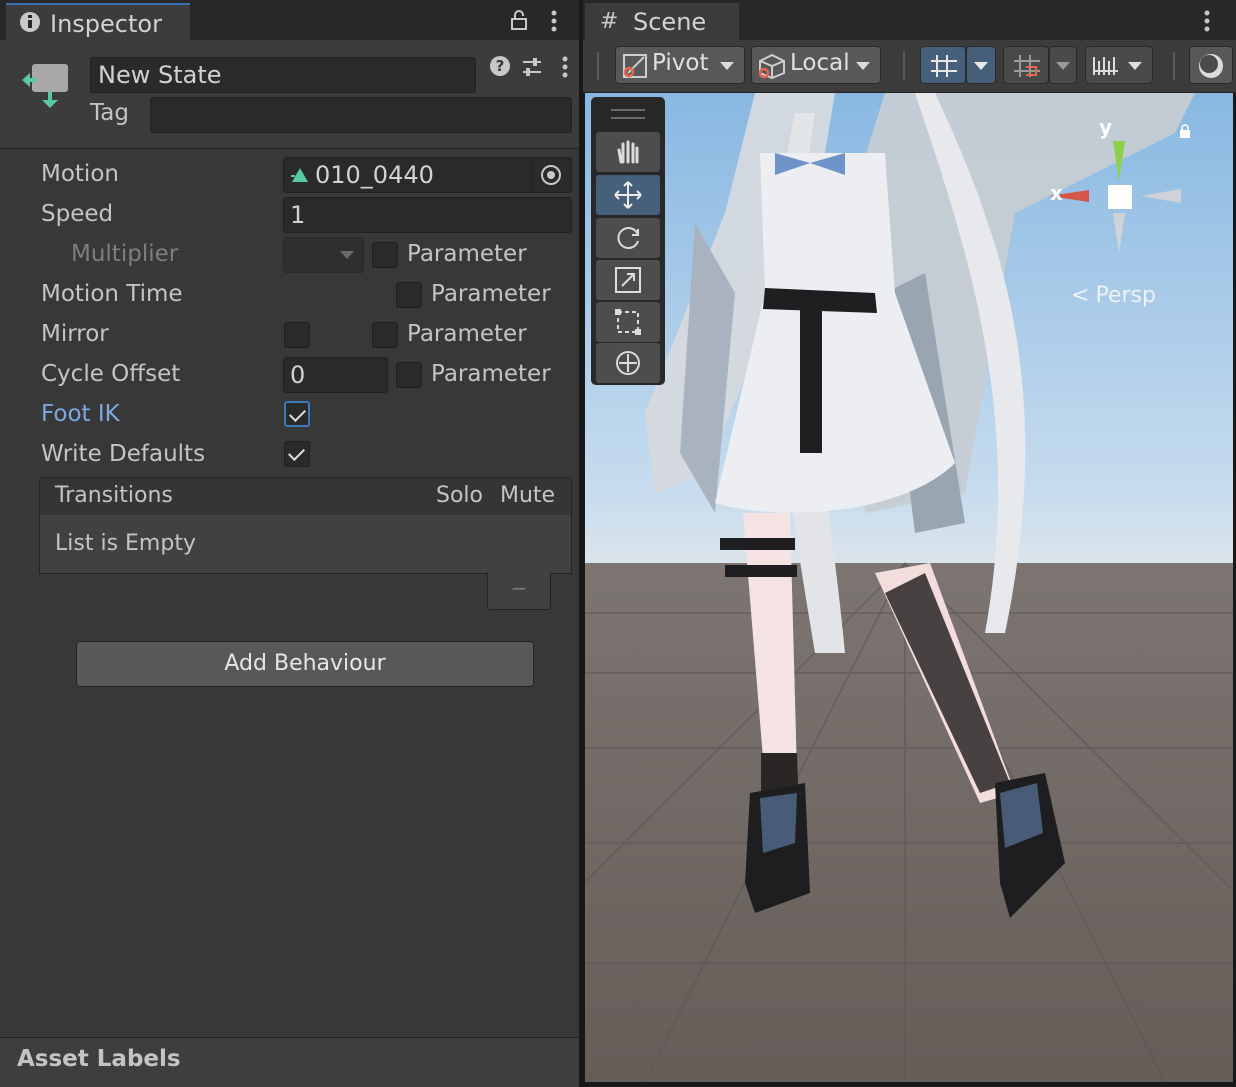 Image resolution: width=1236 pixels, height=1087 pixels. I want to click on scale-tool, so click(628, 280).